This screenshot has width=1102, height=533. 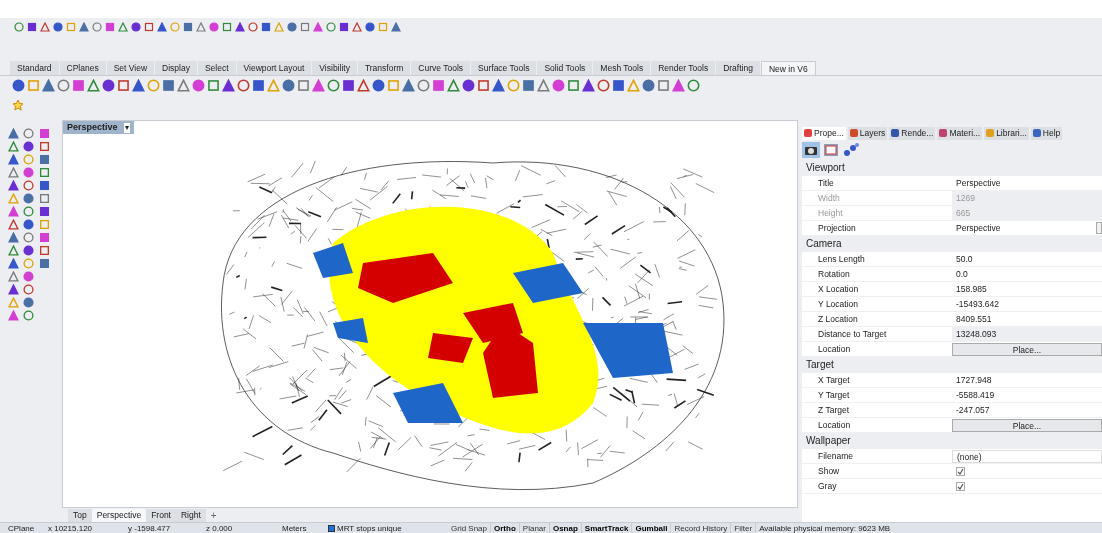 What do you see at coordinates (441, 68) in the screenshot?
I see `ribbon-tab: Curve Tools` at bounding box center [441, 68].